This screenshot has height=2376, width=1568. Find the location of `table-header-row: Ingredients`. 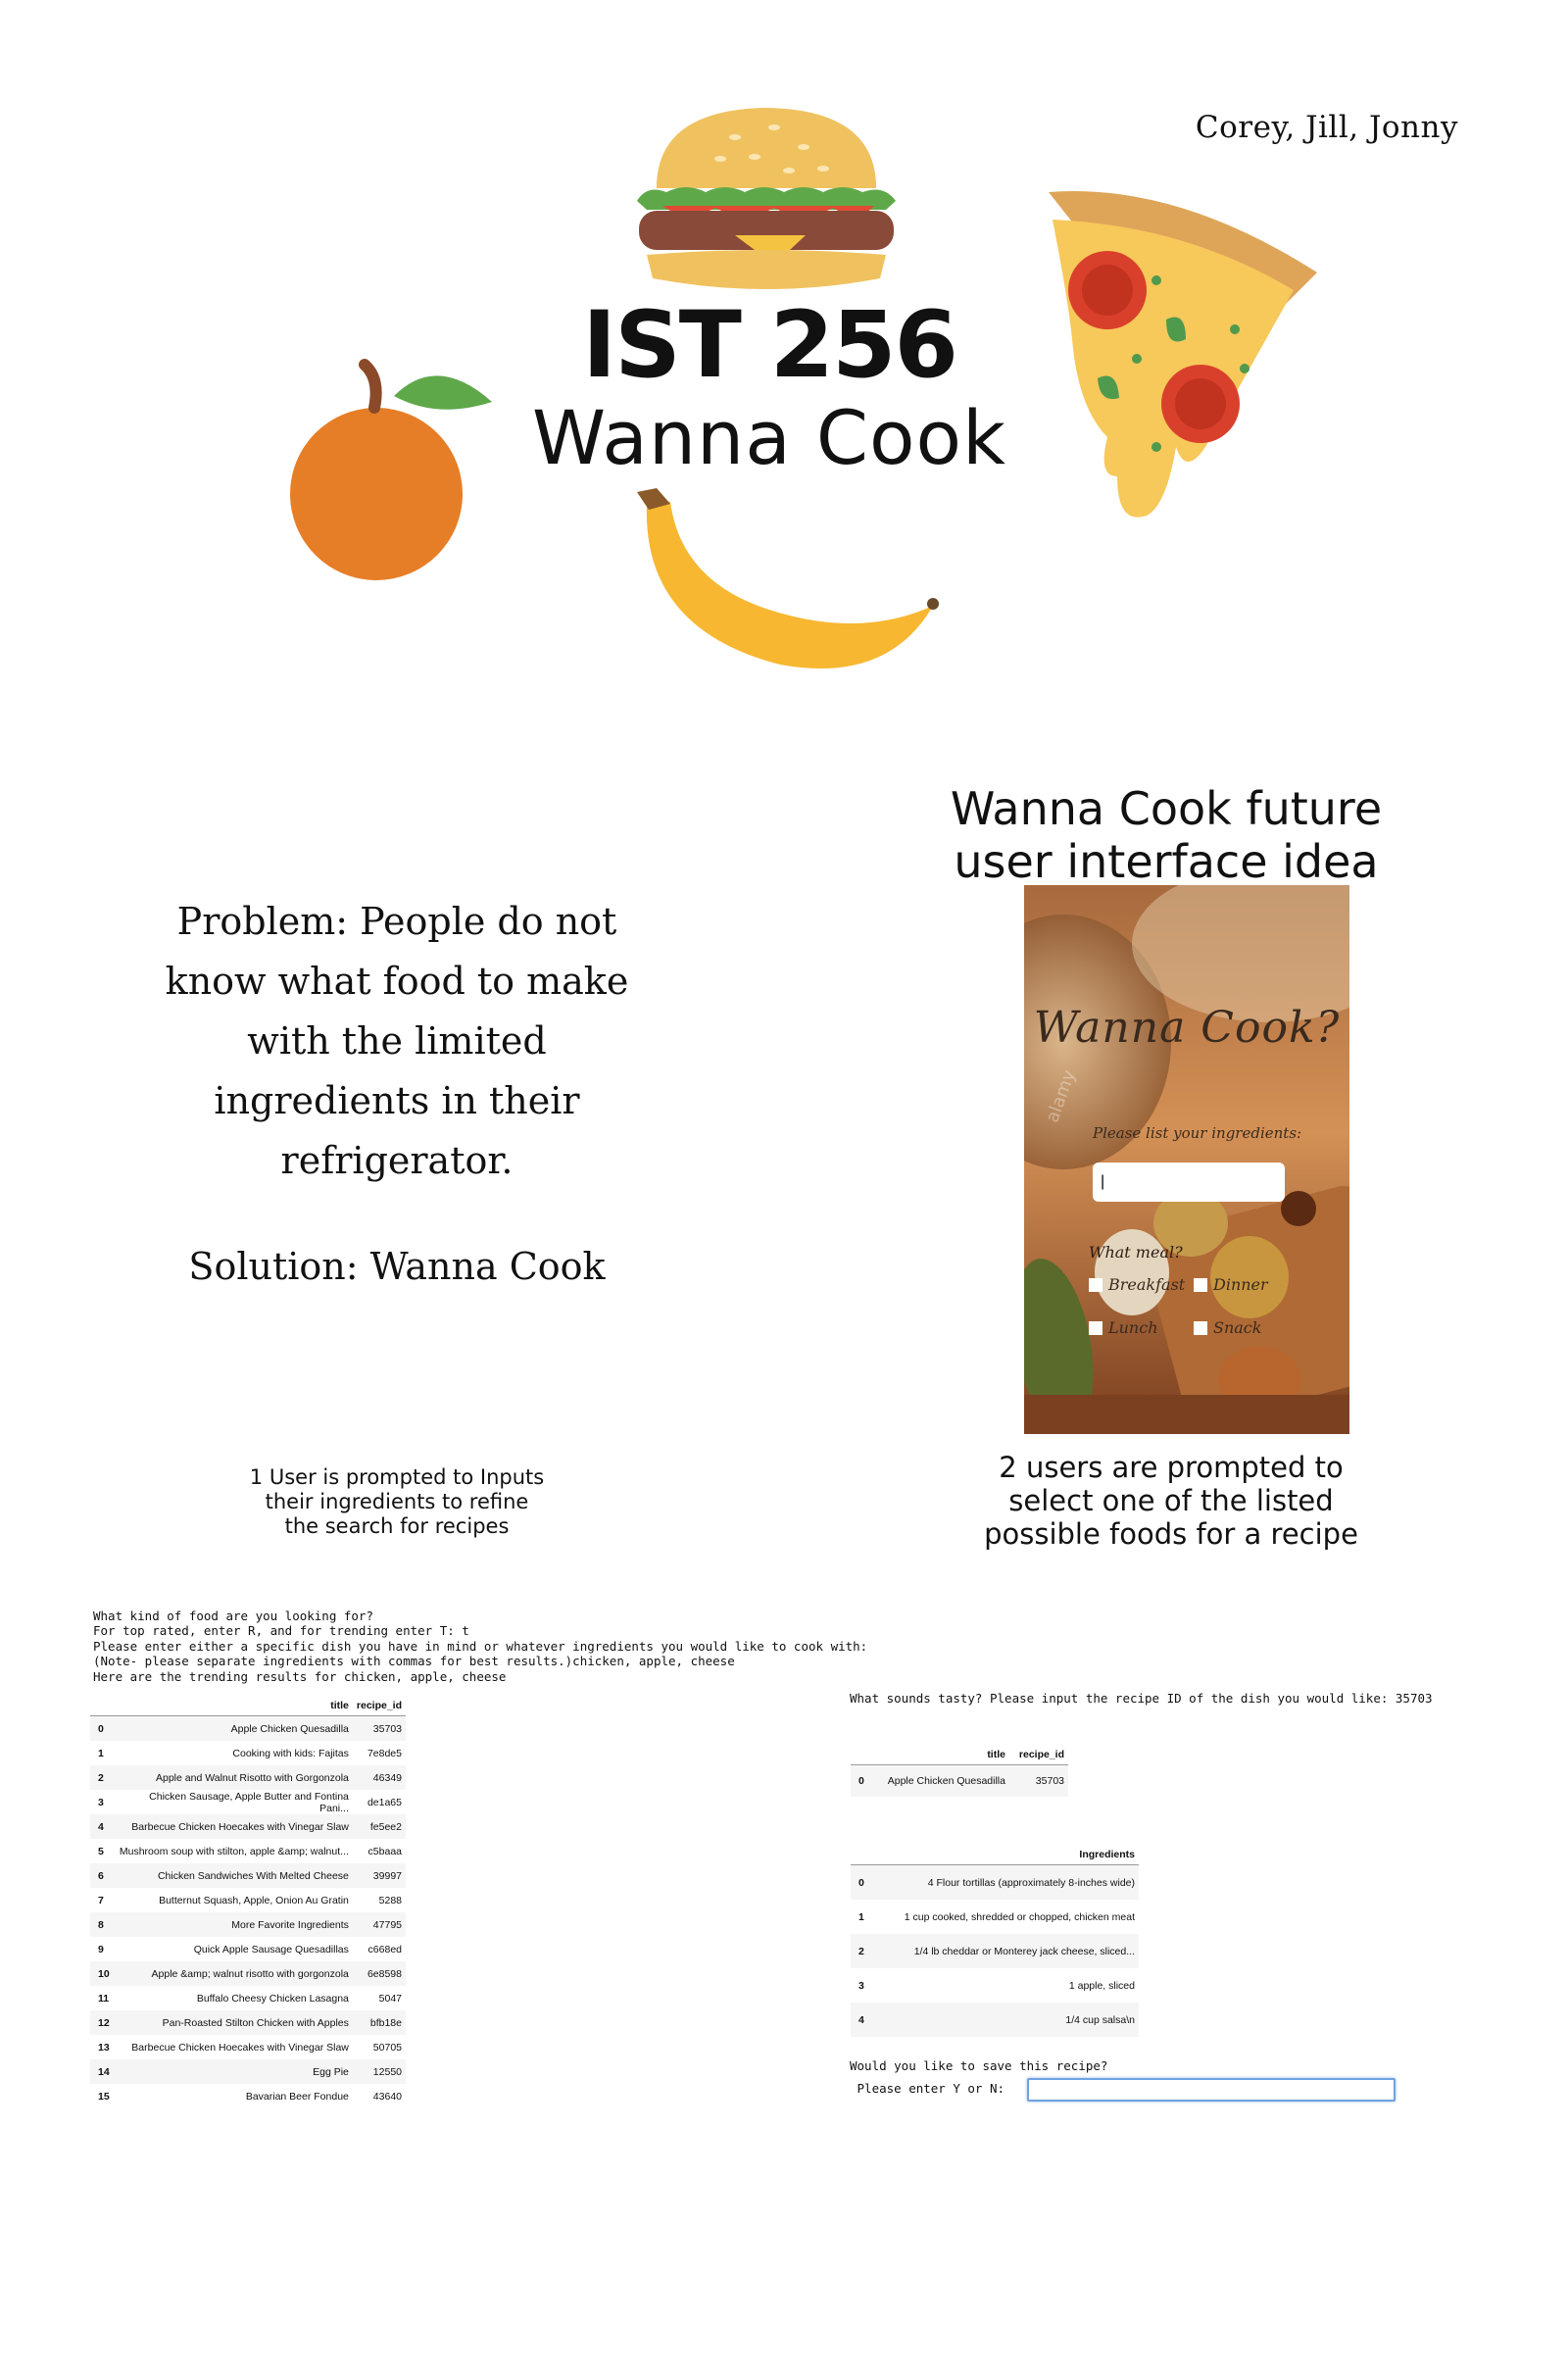

table-header-row: Ingredients is located at coordinates (995, 1855).